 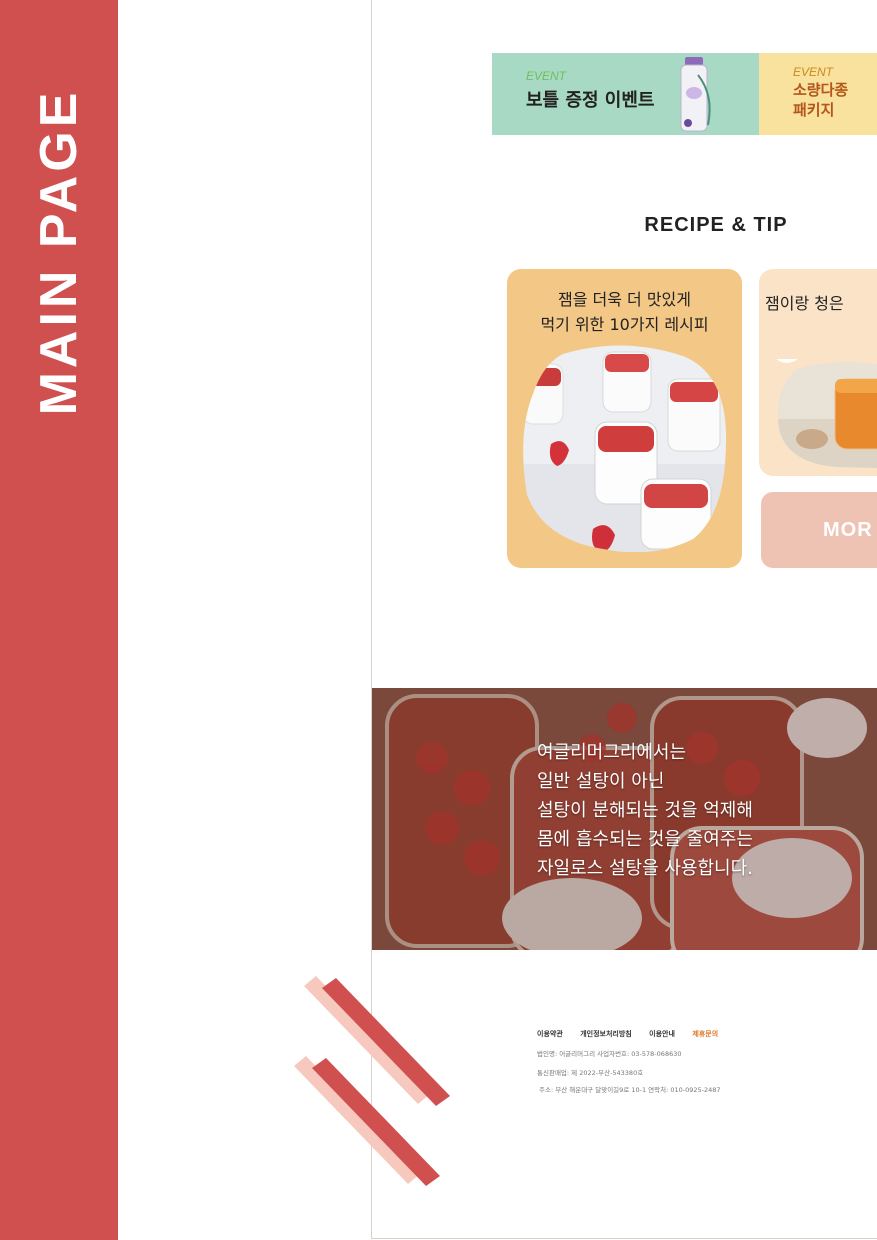 I want to click on event-banner-package: EVENT 소량다종 패키지, so click(x=818, y=94).